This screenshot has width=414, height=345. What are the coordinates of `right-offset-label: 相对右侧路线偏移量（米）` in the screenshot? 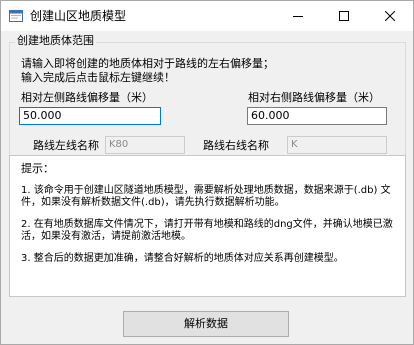 It's located at (314, 97).